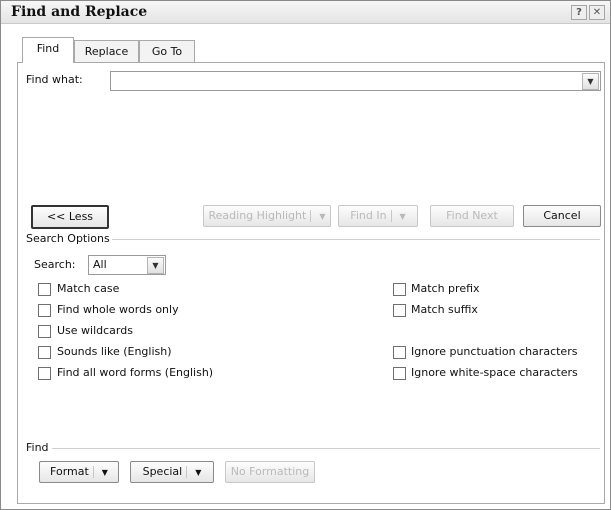 This screenshot has height=510, width=611. Describe the element at coordinates (494, 351) in the screenshot. I see `ignore-punctuation-label: Ignore punctuation characters` at that location.